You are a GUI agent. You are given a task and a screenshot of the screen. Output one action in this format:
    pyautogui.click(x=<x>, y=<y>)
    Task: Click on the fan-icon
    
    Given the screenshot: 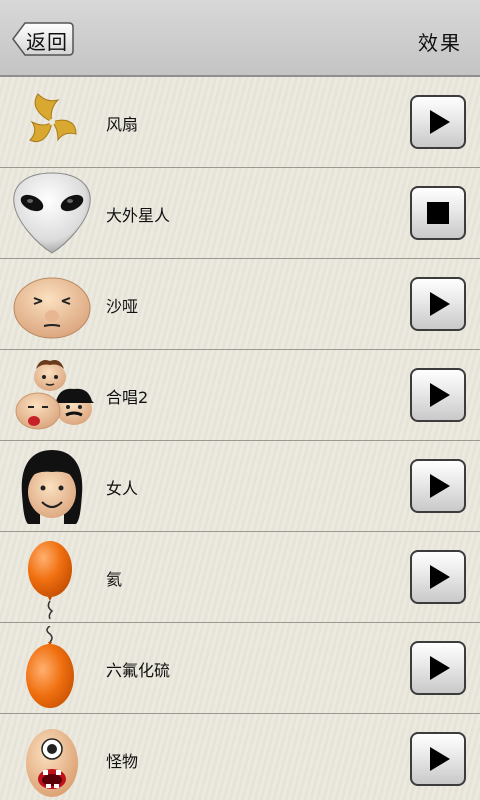 What is the action you would take?
    pyautogui.click(x=53, y=117)
    